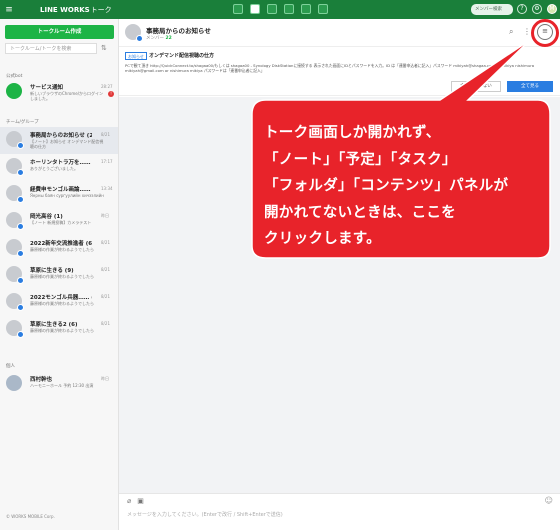 This screenshot has height=530, width=560. Describe the element at coordinates (549, 500) in the screenshot. I see `emoji-icon: ☺` at that location.